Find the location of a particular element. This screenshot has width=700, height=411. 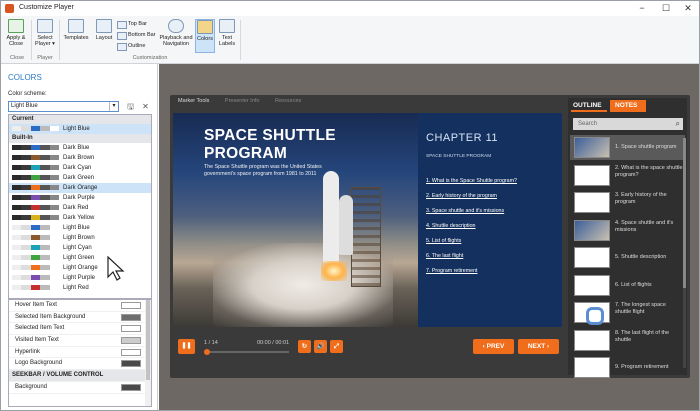

palette-icon is located at coordinates (205, 27).